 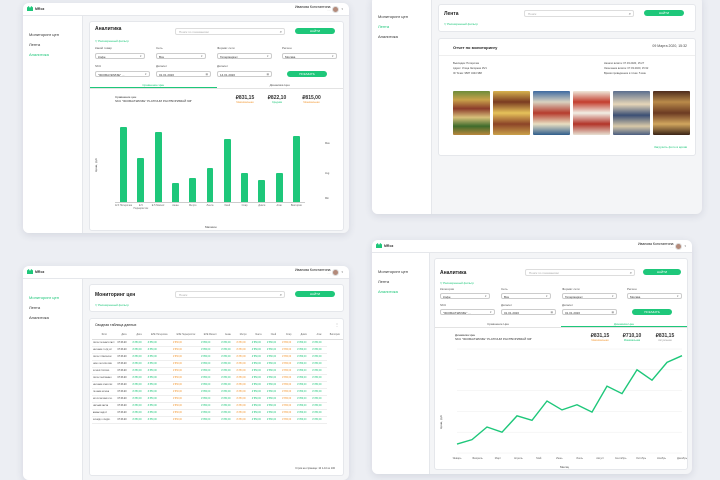 What do you see at coordinates (244, 74) in the screenshot?
I see `date-to-input: 14.01.2020 ▦` at bounding box center [244, 74].